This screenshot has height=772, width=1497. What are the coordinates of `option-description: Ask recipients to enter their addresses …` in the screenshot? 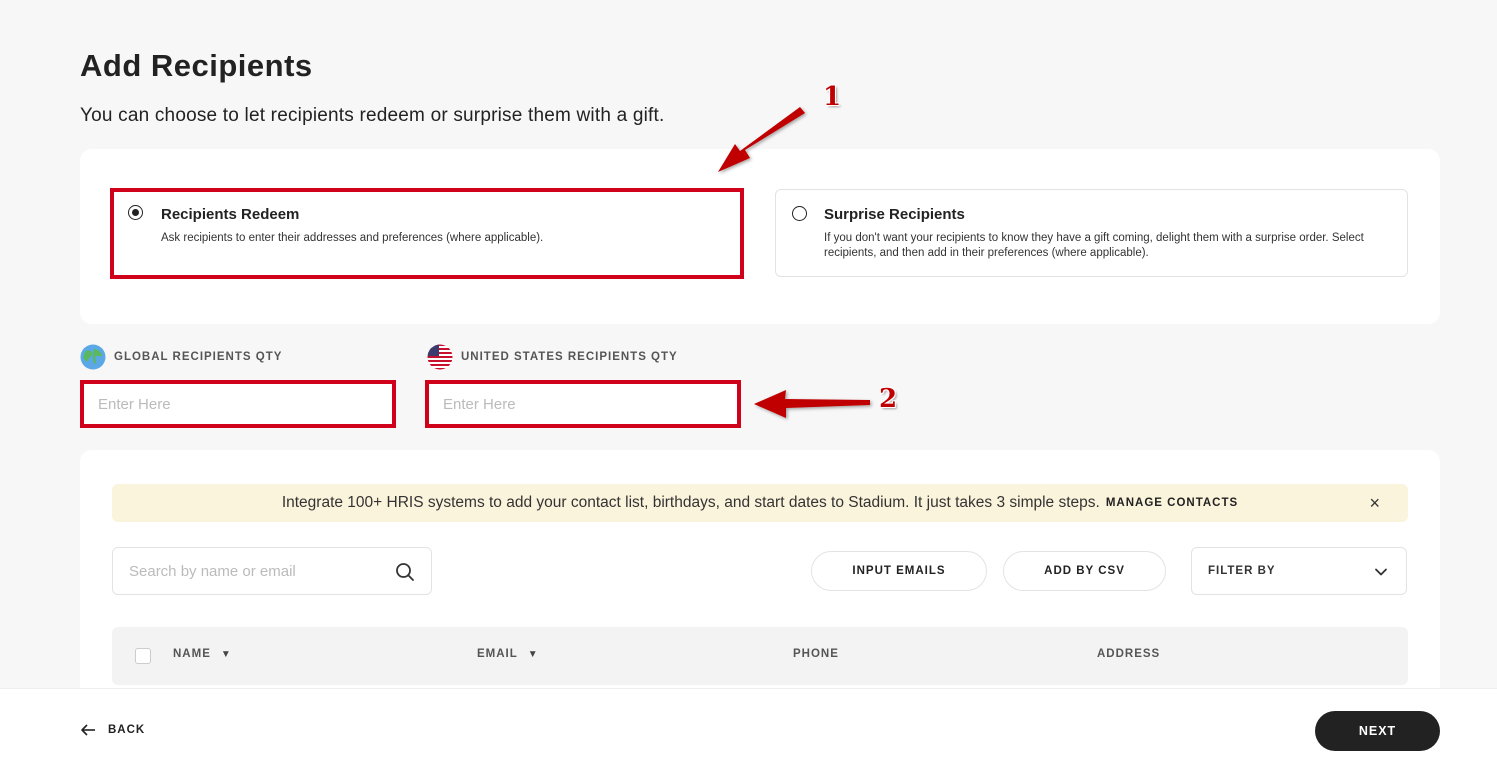 It's located at (352, 238).